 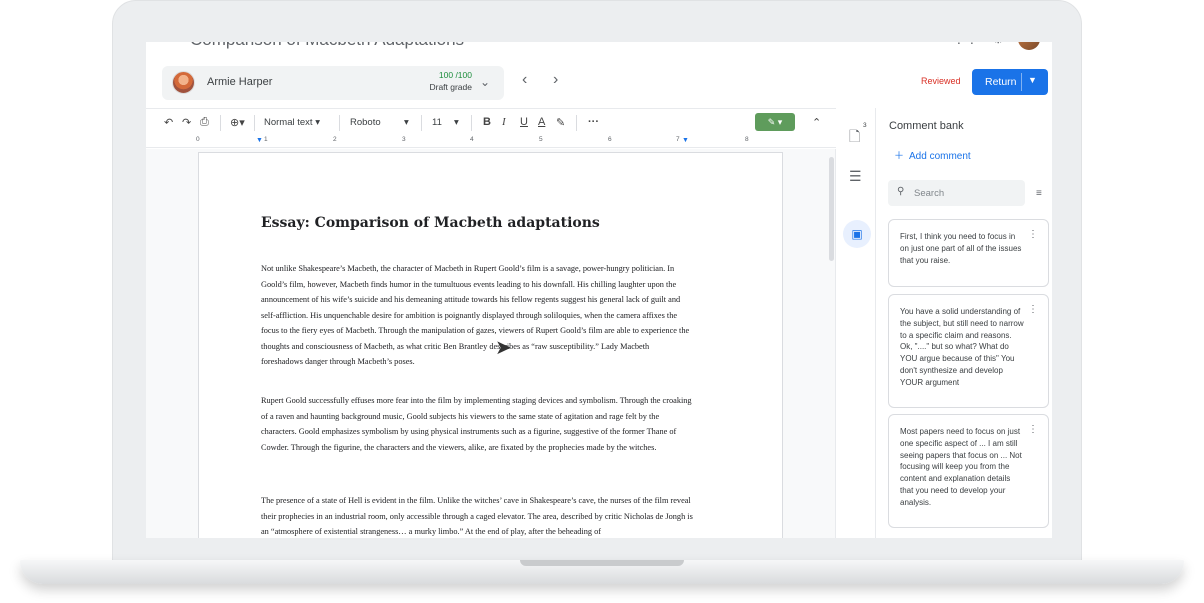 I want to click on ruler-tick: 7, so click(x=678, y=139).